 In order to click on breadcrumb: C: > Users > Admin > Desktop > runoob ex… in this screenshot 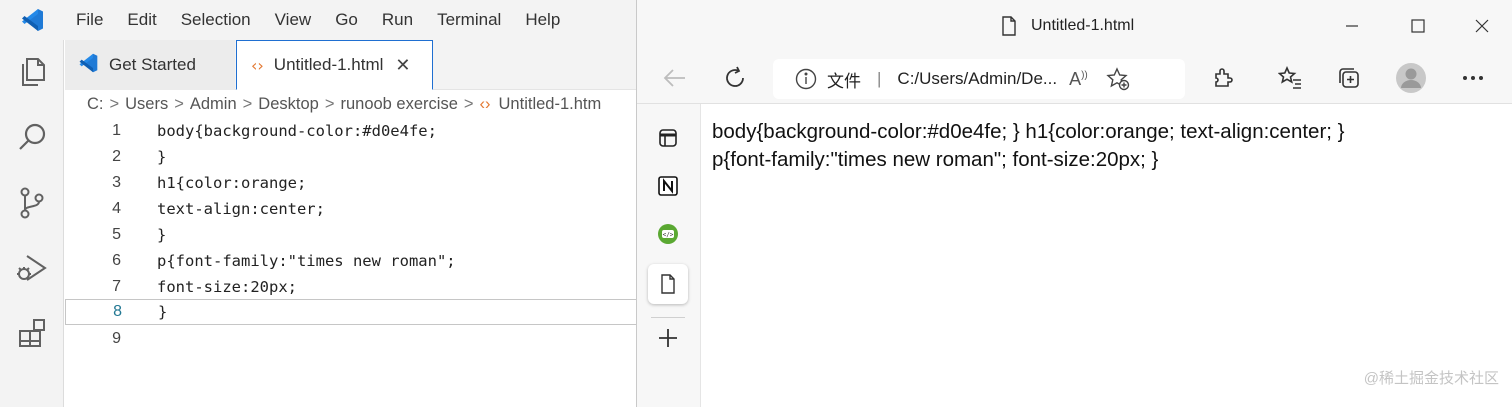, I will do `click(352, 104)`.